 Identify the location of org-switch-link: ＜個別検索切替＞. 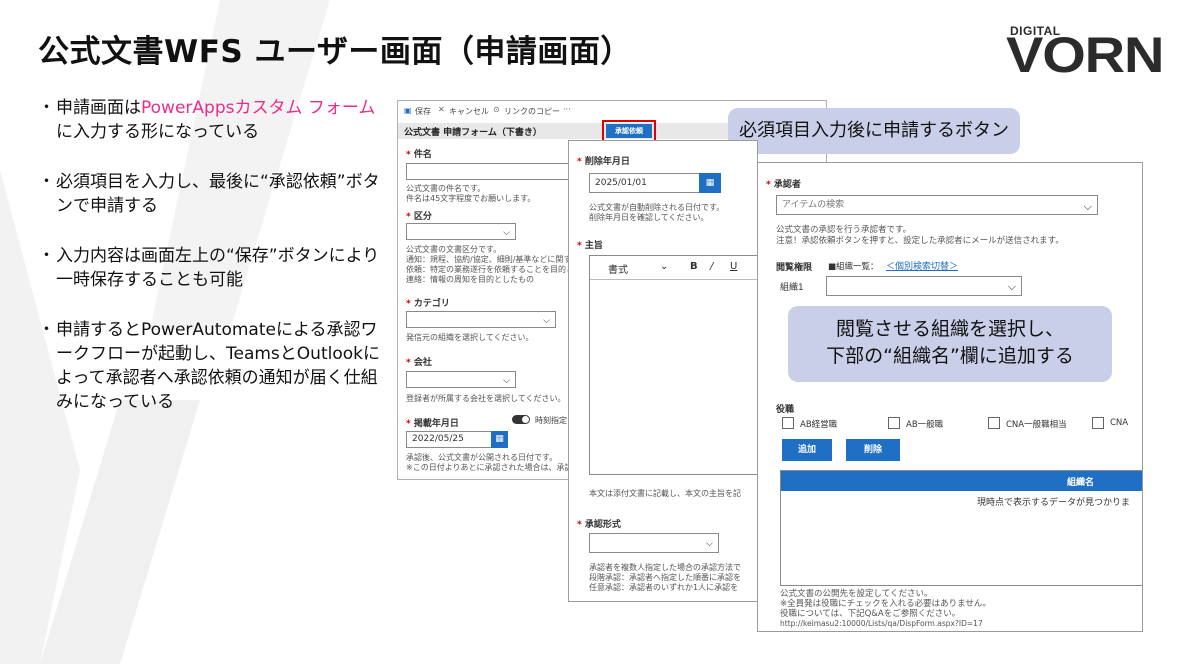
(922, 265).